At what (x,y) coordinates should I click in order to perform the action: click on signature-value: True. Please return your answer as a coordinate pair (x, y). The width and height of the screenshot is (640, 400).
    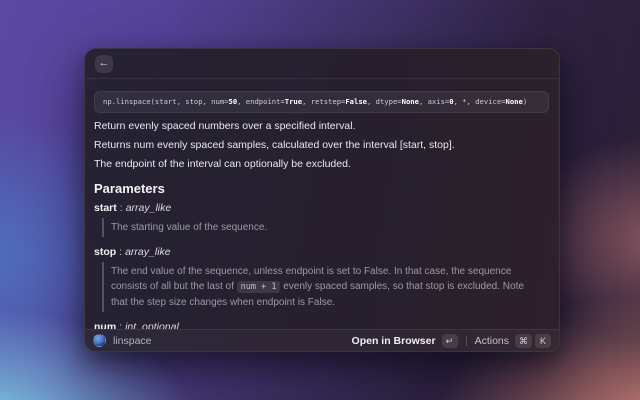
    Looking at the image, I should click on (293, 101).